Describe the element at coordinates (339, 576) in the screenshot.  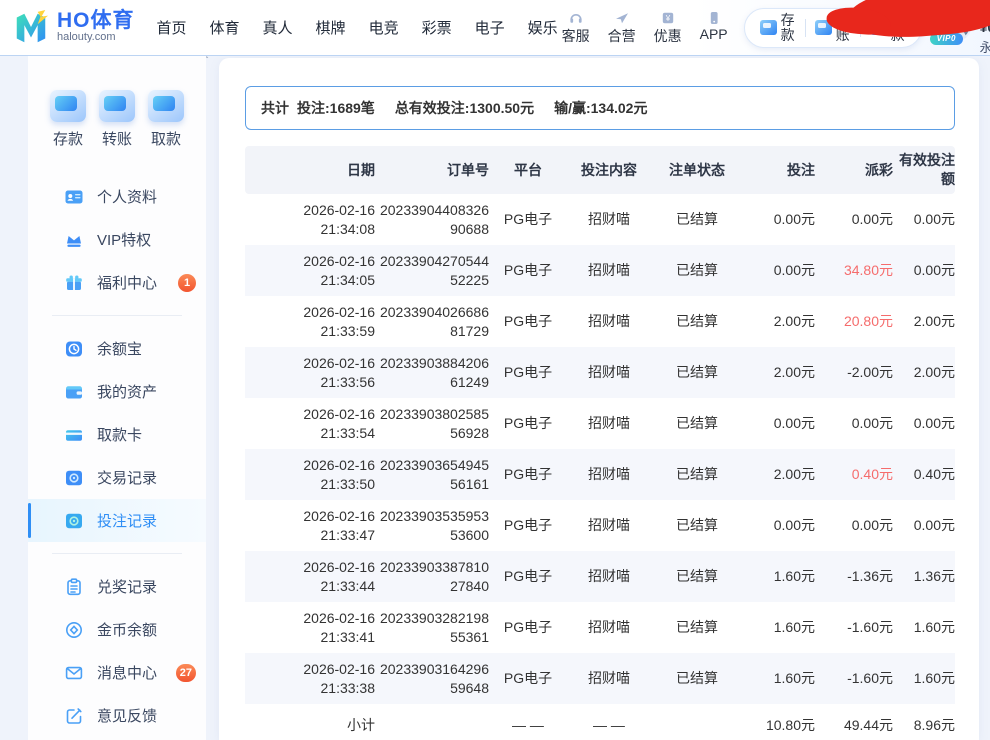
I see `cell-date: 2026-02-16 21:33:44` at that location.